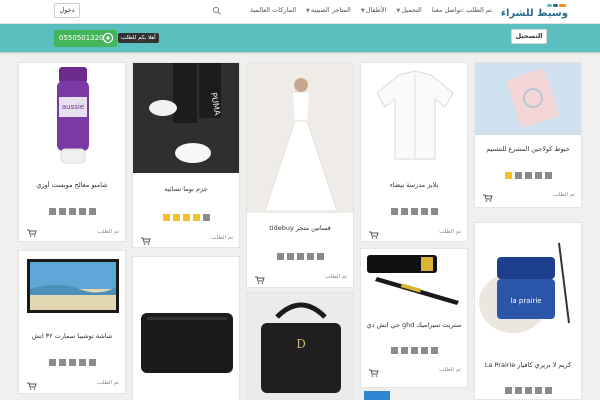  I want to click on whatsapp-button: 0550501320, so click(85, 38).